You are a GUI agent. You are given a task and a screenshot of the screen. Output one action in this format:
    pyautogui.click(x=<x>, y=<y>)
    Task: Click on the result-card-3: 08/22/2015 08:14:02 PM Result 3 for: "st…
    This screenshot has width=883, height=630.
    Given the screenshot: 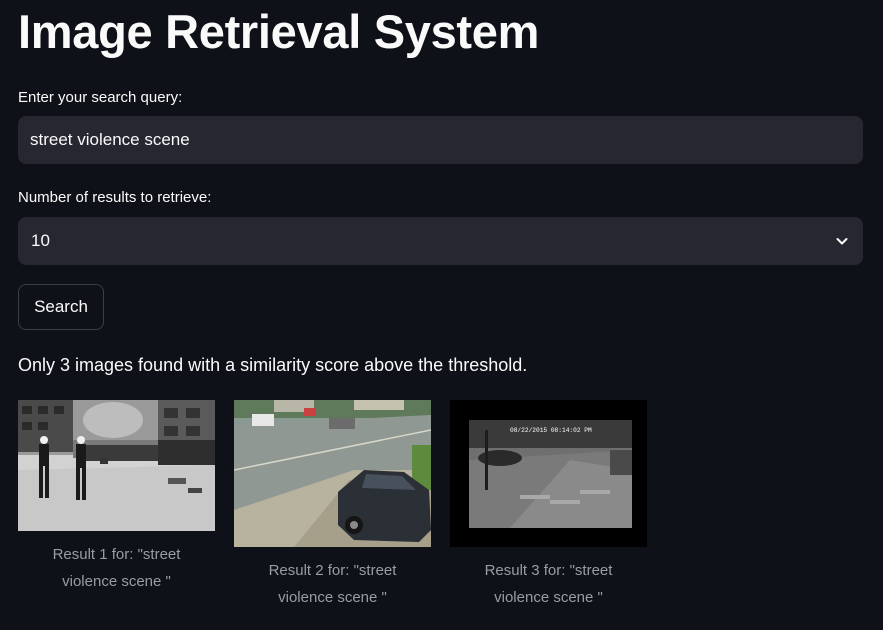 What is the action you would take?
    pyautogui.click(x=548, y=505)
    